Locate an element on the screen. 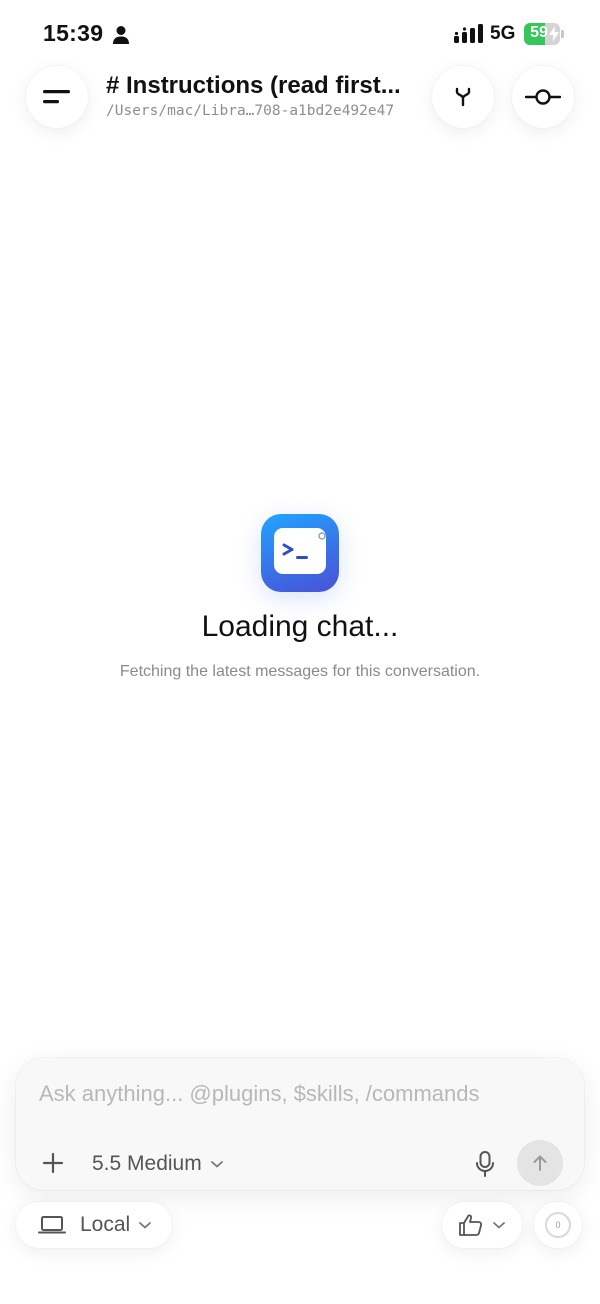 The height and width of the screenshot is (1304, 600). commit-icon is located at coordinates (543, 97).